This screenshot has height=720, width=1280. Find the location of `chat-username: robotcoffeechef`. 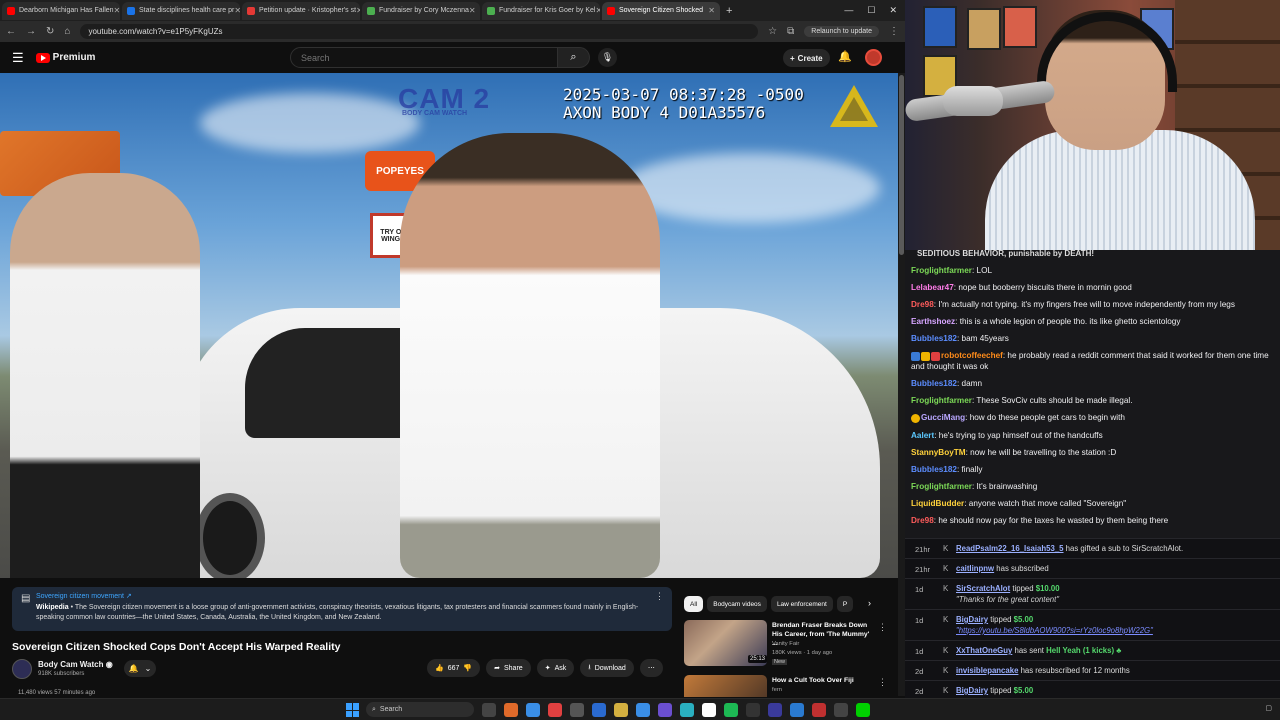

chat-username: robotcoffeechef is located at coordinates (972, 355).